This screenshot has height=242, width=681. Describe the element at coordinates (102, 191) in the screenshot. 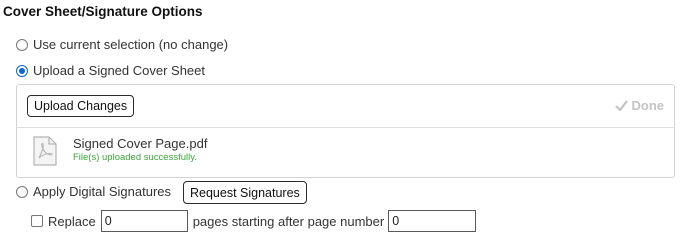

I see `apply-digital-label: Apply Digital Signatures` at that location.